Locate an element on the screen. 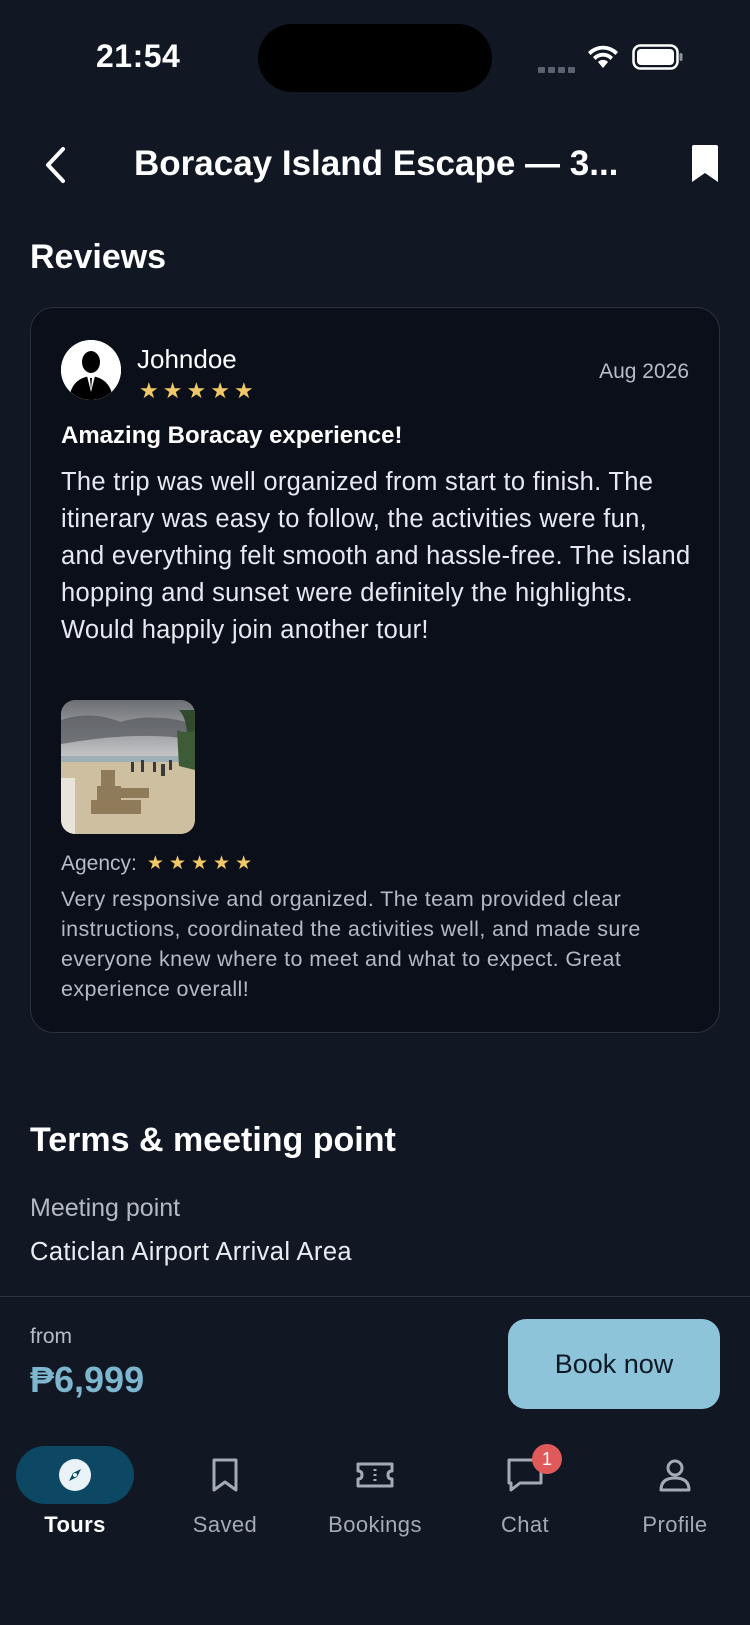 This screenshot has width=750, height=1625. agency-rating: ★ ★ ★ ★ ★ is located at coordinates (199, 864).